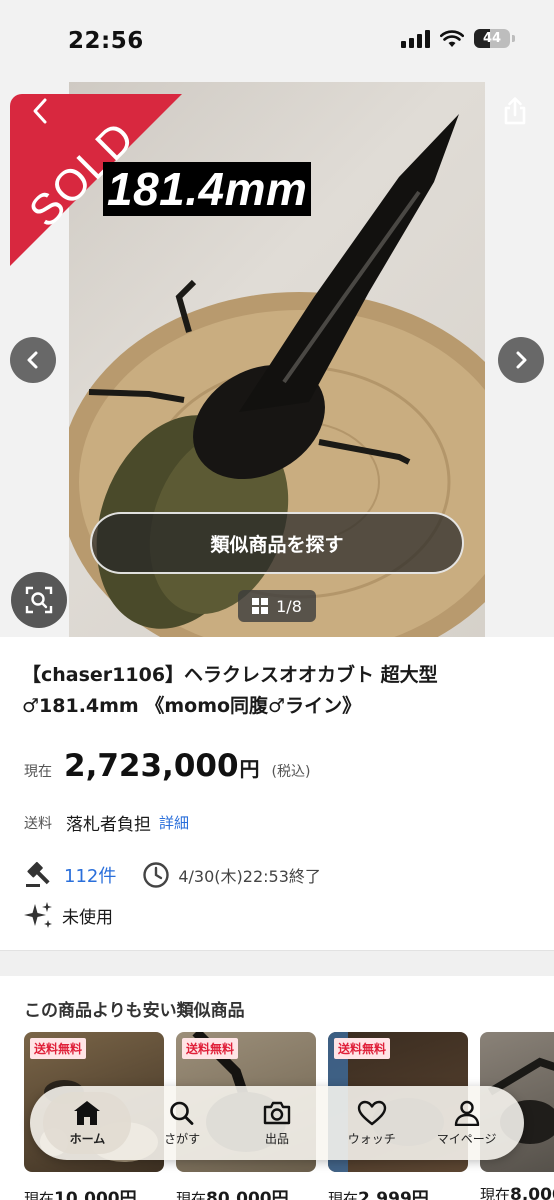 The width and height of the screenshot is (554, 1200). I want to click on share-icon, so click(515, 111).